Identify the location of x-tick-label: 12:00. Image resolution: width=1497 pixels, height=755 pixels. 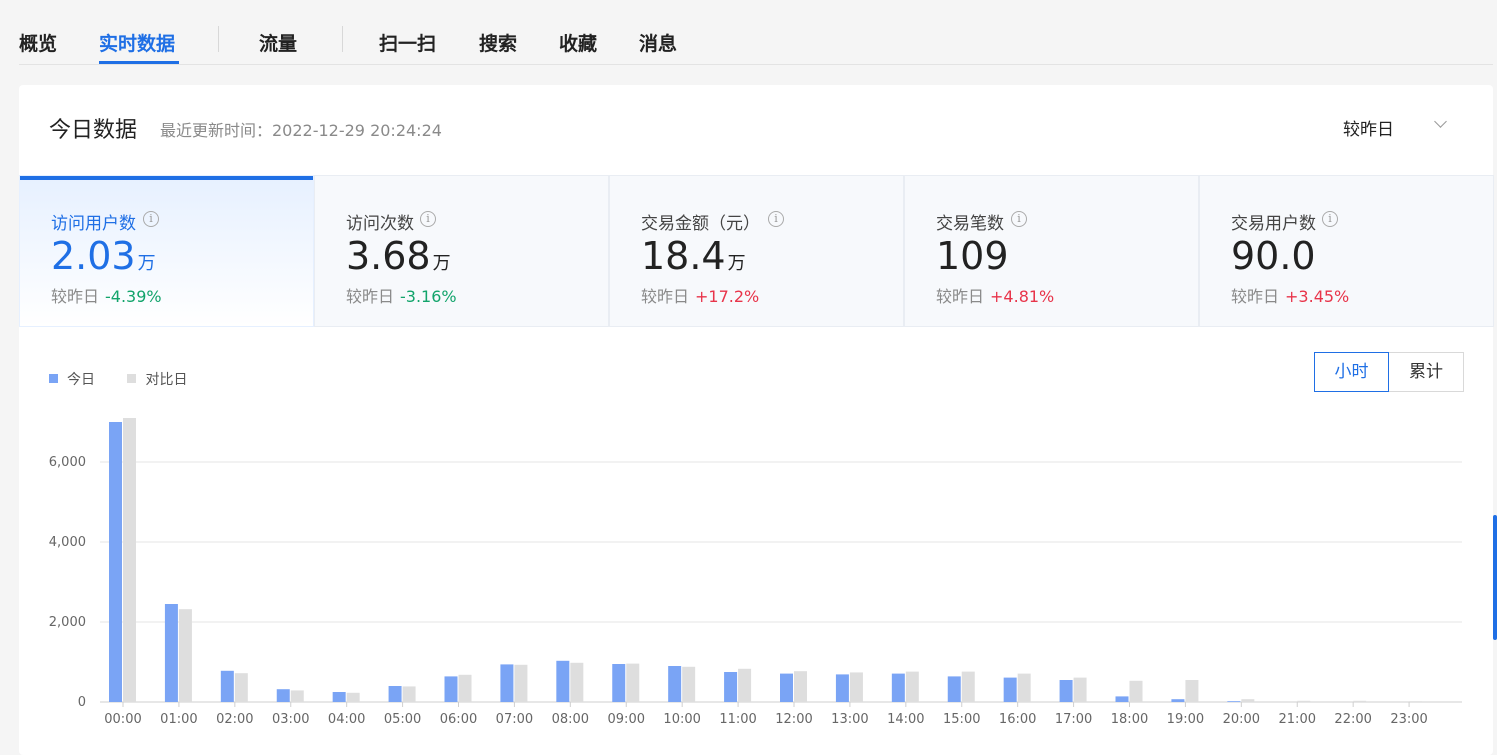
(793, 719).